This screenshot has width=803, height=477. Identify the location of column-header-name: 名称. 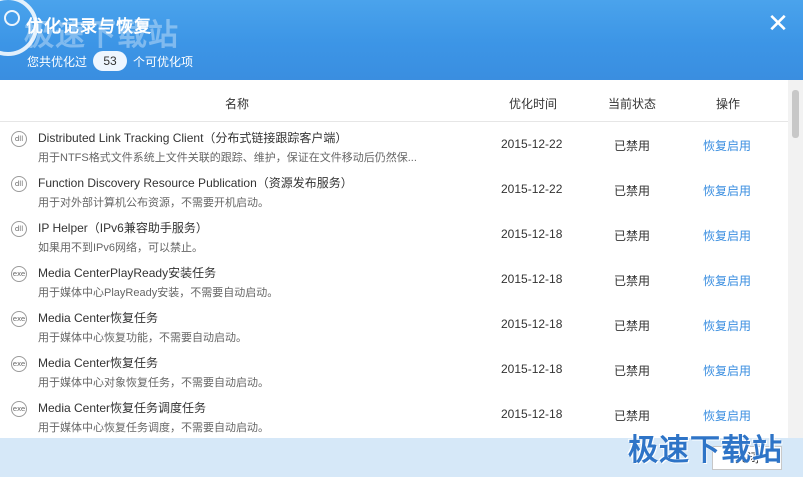
(237, 104).